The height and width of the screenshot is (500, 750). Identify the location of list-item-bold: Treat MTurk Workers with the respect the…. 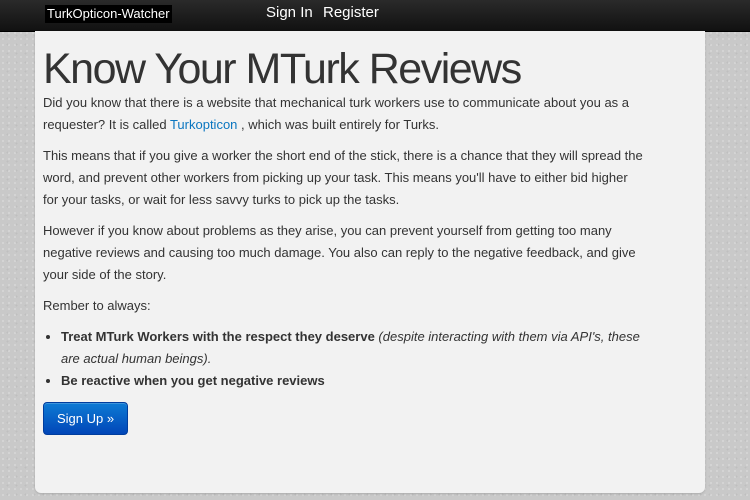
(218, 336).